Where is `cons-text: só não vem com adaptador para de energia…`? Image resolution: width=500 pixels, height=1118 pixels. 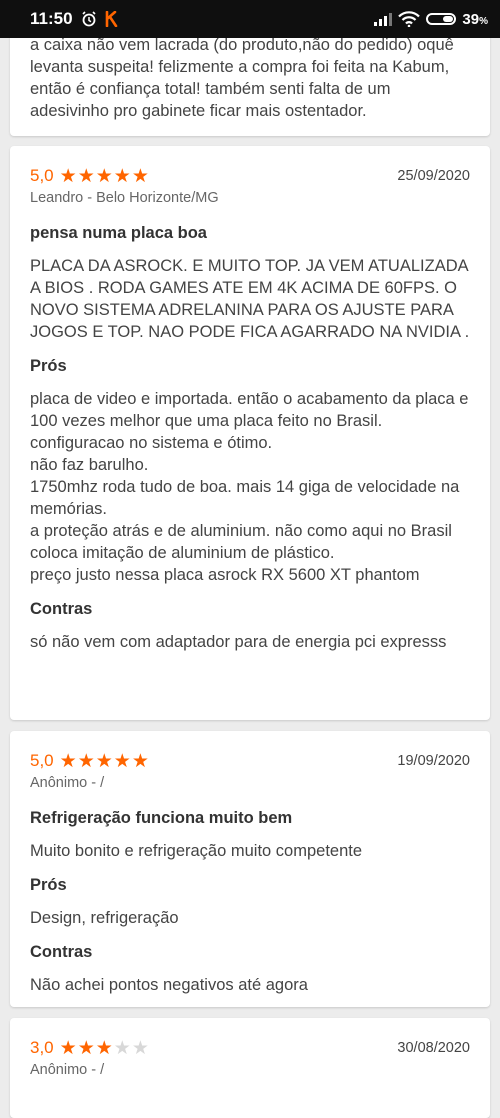 cons-text: só não vem com adaptador para de energia… is located at coordinates (238, 642).